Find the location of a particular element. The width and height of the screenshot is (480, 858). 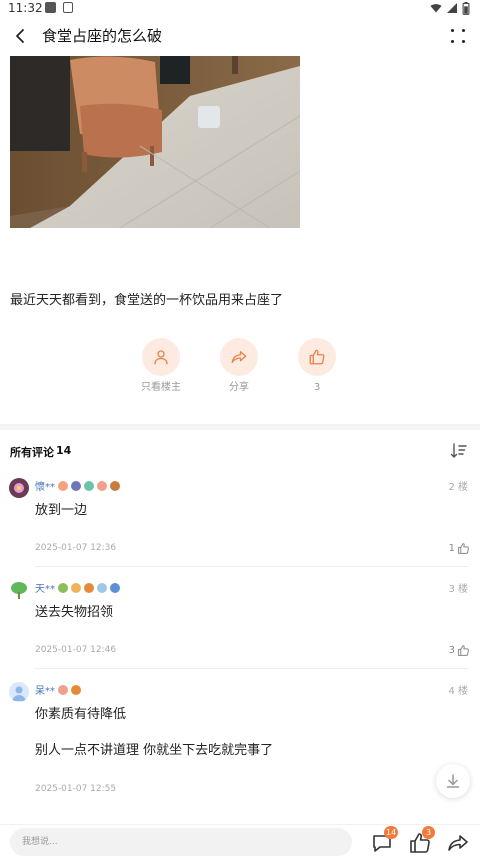

post-image is located at coordinates (155, 142).